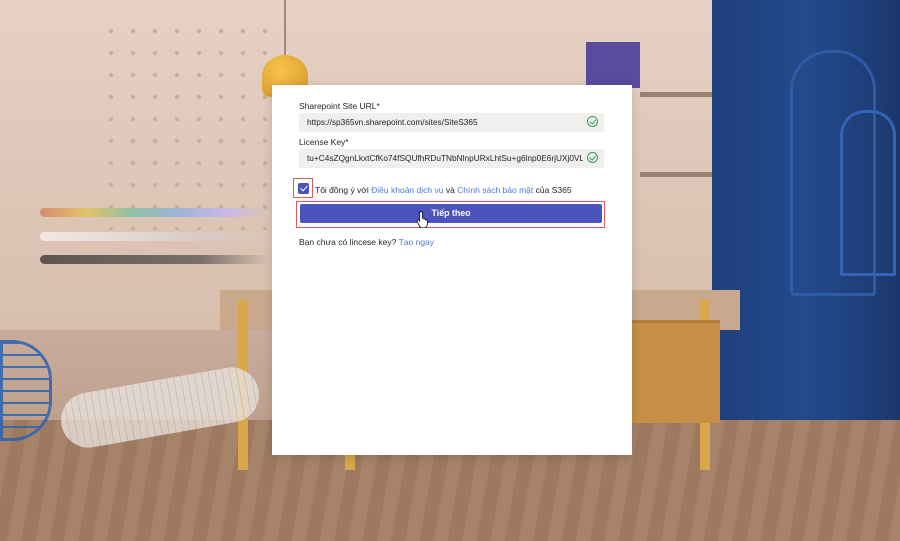  What do you see at coordinates (324, 142) in the screenshot?
I see `license-key-label: License Key*` at bounding box center [324, 142].